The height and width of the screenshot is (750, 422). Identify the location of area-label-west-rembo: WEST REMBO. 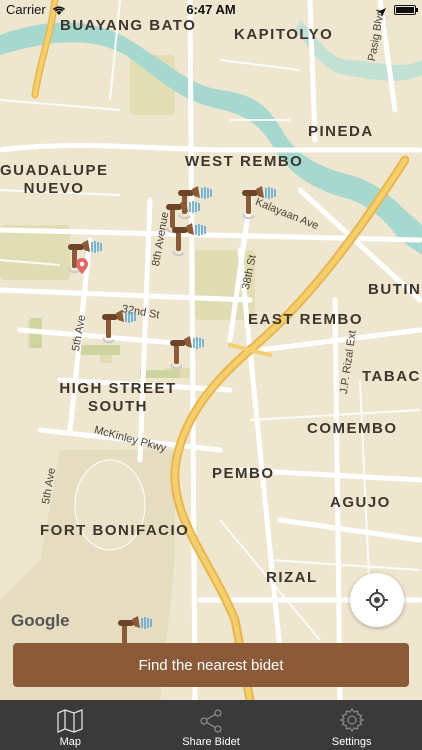
(244, 161).